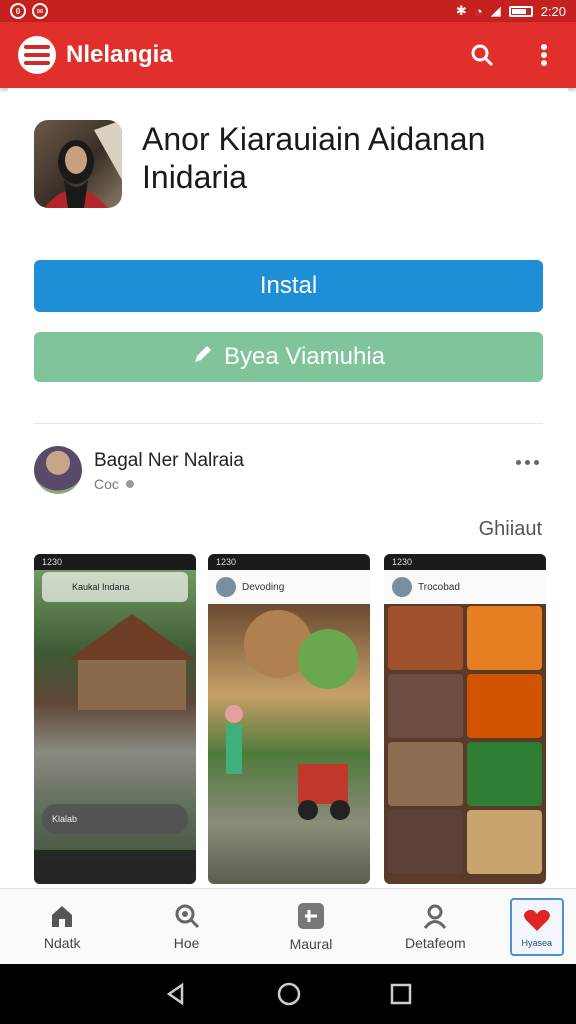  I want to click on screenshot-header: Trocobad, so click(465, 587).